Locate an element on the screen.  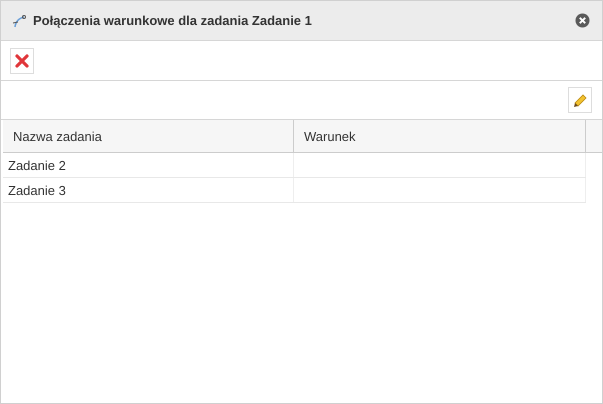
delete-button is located at coordinates (22, 61).